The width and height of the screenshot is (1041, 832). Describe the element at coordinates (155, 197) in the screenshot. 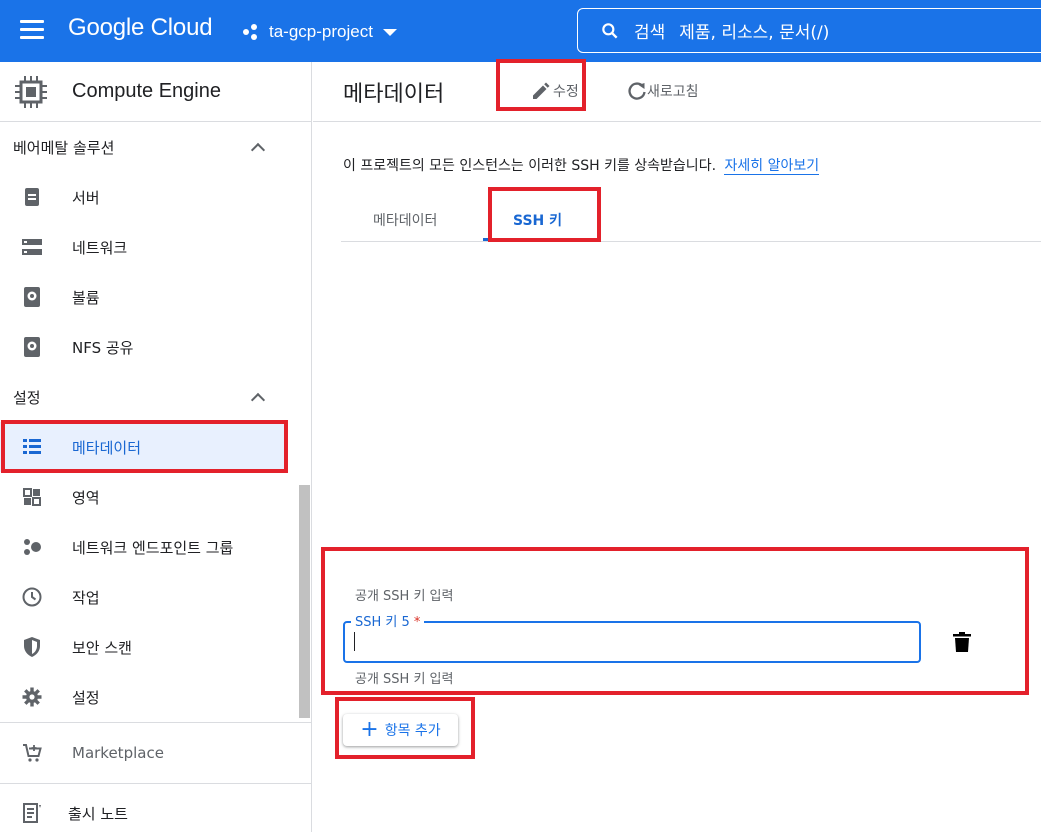

I see `sidebar-item-server: 서버` at that location.